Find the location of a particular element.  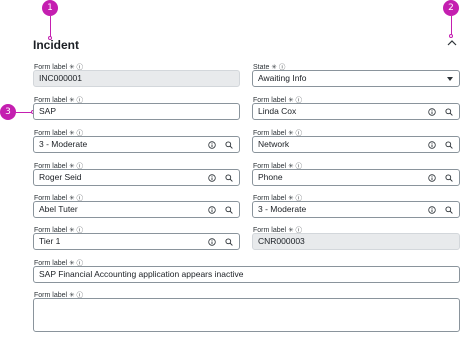

callout-marker-1: 1 is located at coordinates (50, 8).